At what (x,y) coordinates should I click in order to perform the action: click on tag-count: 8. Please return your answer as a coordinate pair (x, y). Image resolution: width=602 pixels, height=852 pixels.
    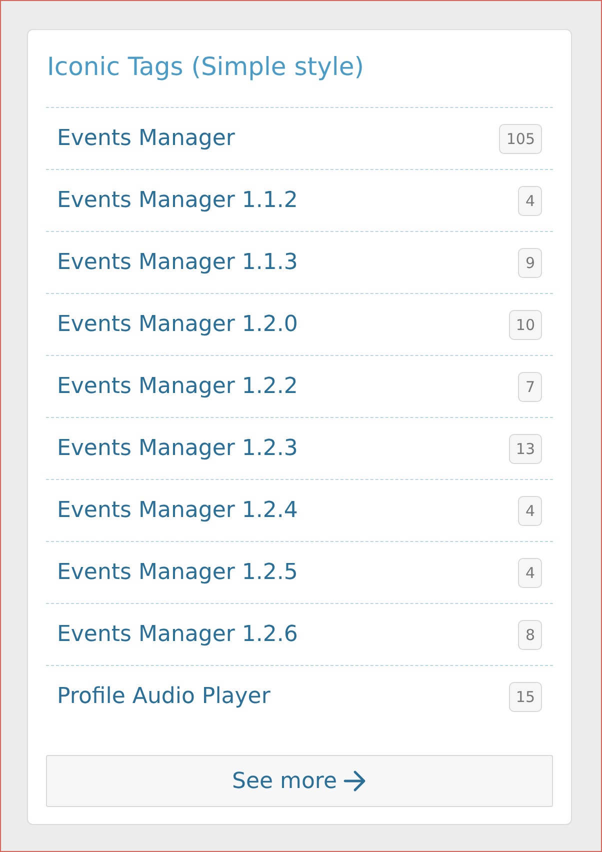
    Looking at the image, I should click on (530, 635).